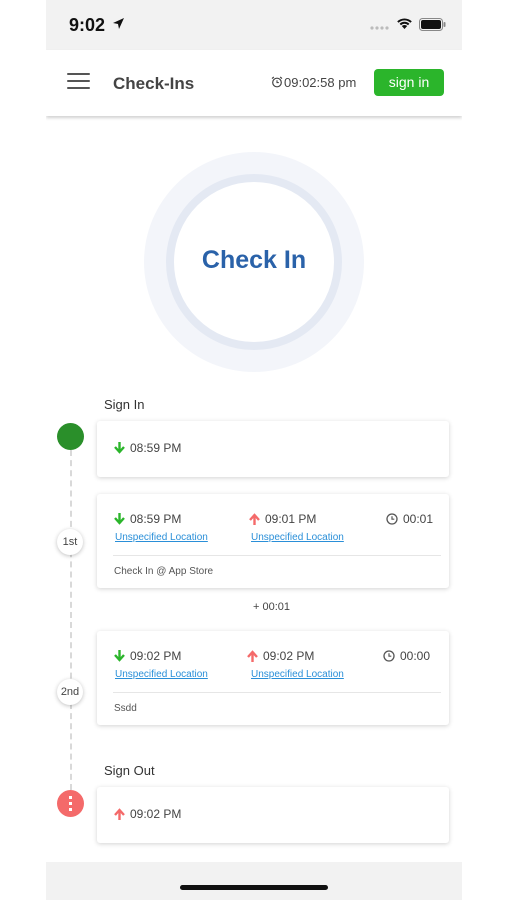 The width and height of the screenshot is (507, 900). I want to click on sign-in-dot, so click(70, 436).